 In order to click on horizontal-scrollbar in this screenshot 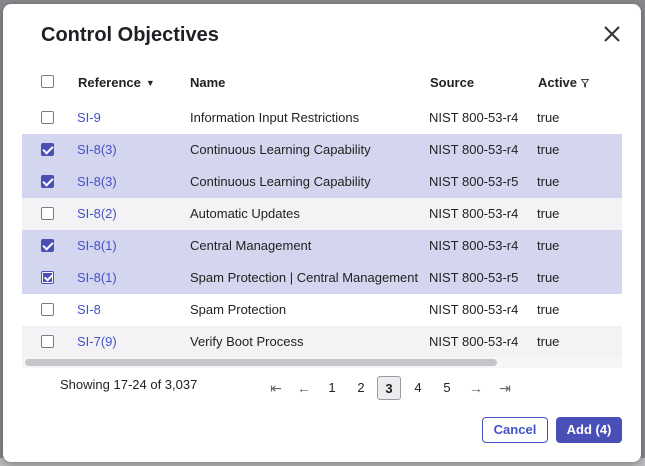, I will do `click(261, 362)`.